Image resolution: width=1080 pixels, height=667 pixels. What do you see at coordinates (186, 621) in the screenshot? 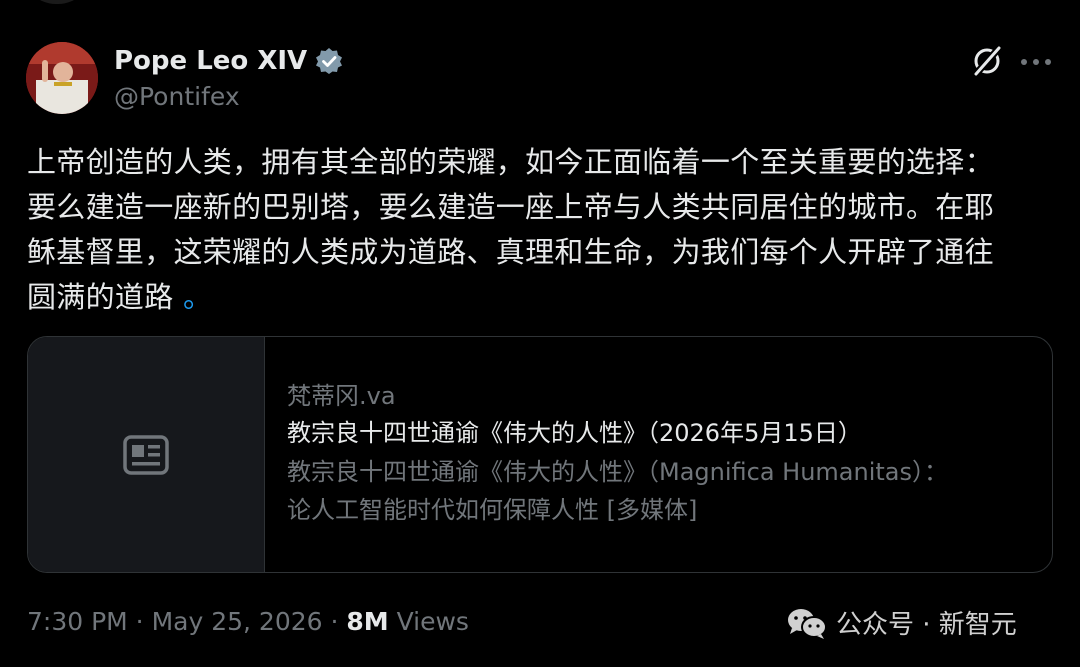
I see `timestamp: 7:30 PM · May 25, 2026 ·` at bounding box center [186, 621].